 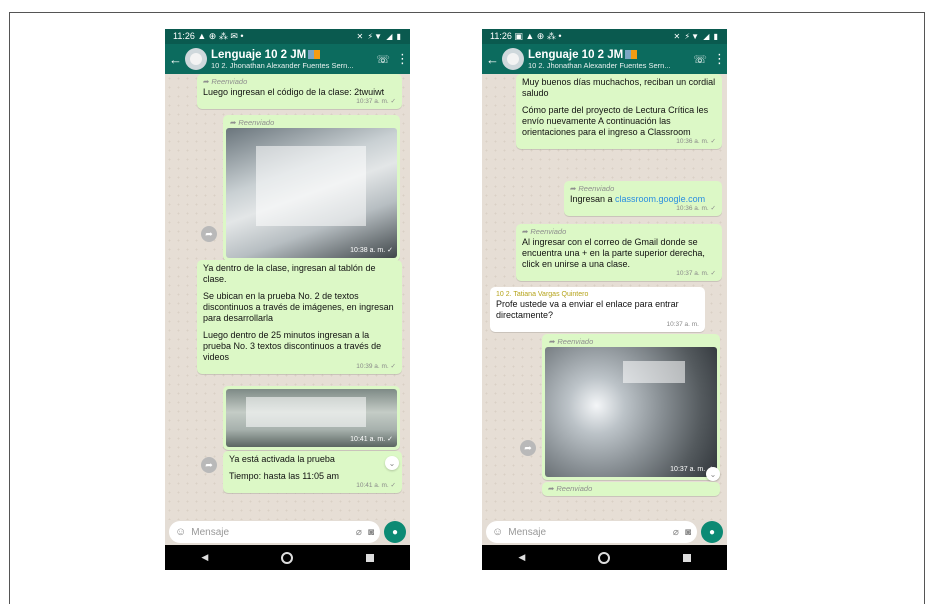 What do you see at coordinates (660, 199) in the screenshot?
I see `classroom-link: classroom.google.com` at bounding box center [660, 199].